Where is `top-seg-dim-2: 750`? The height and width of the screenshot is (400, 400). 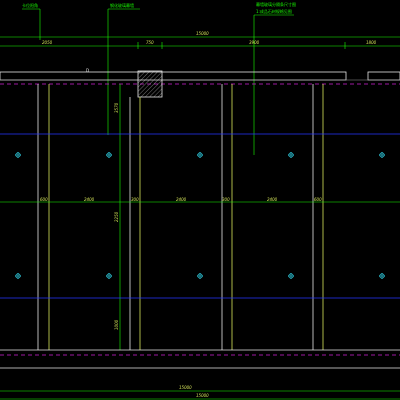 top-seg-dim-2: 750 is located at coordinates (150, 42).